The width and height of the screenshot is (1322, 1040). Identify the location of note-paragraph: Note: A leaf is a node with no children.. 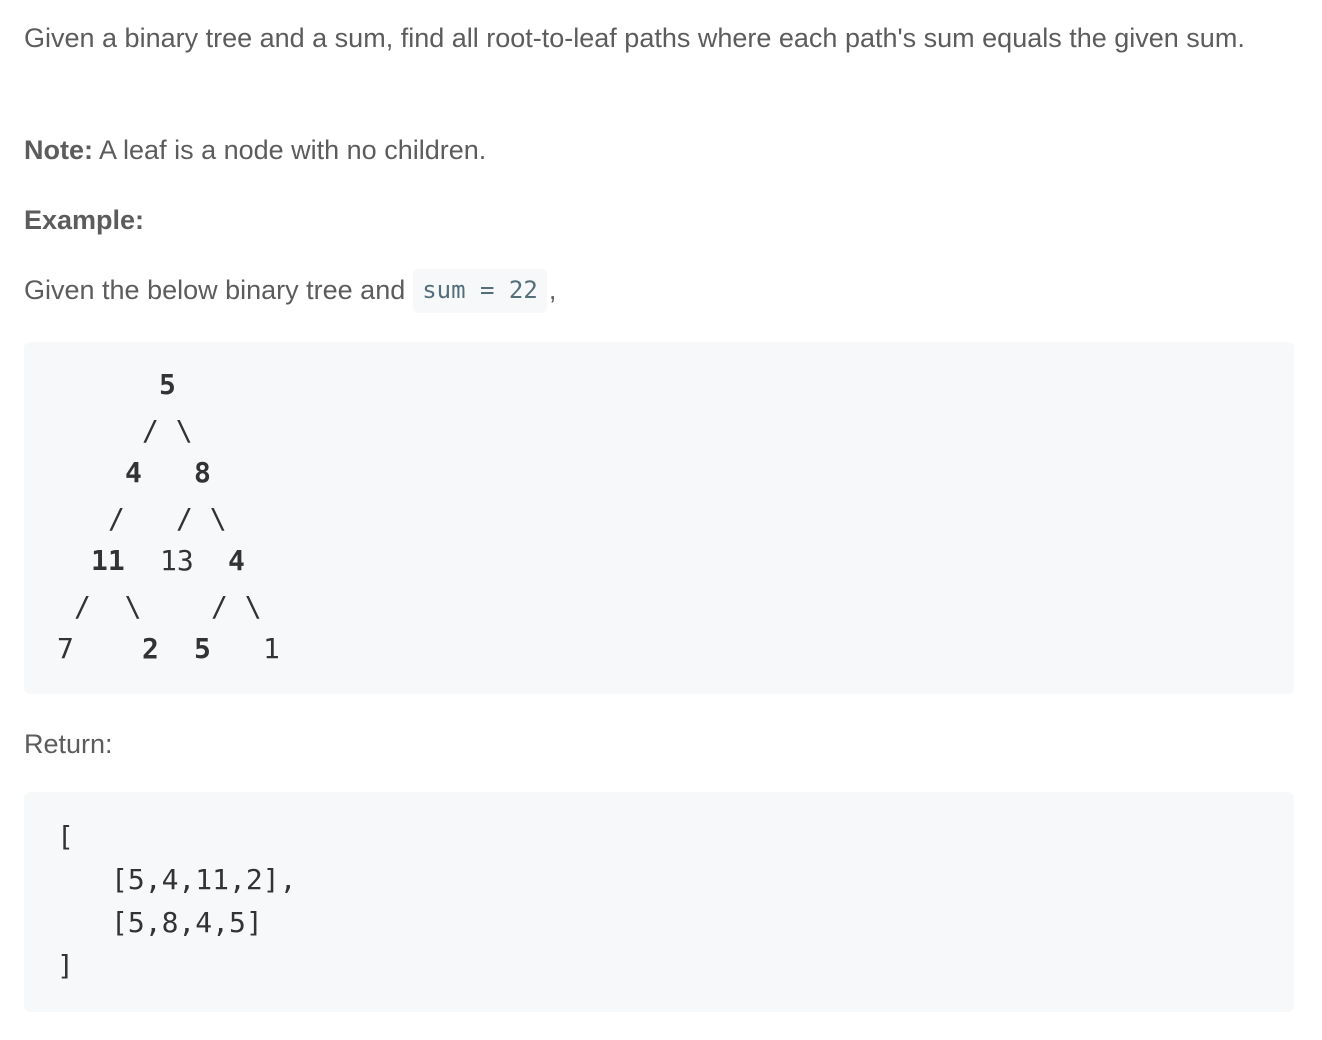
(255, 150).